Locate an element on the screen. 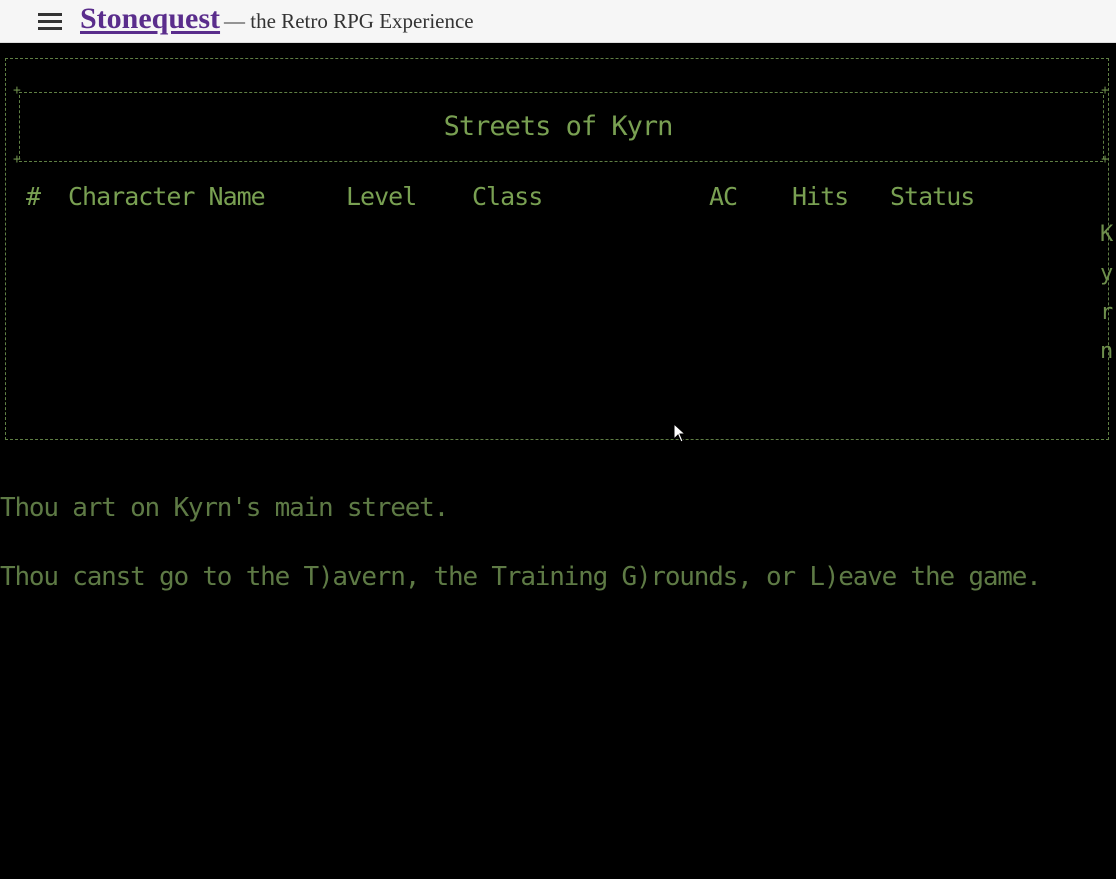  brand: Stonequest — the Retro RPG Experience is located at coordinates (277, 19).